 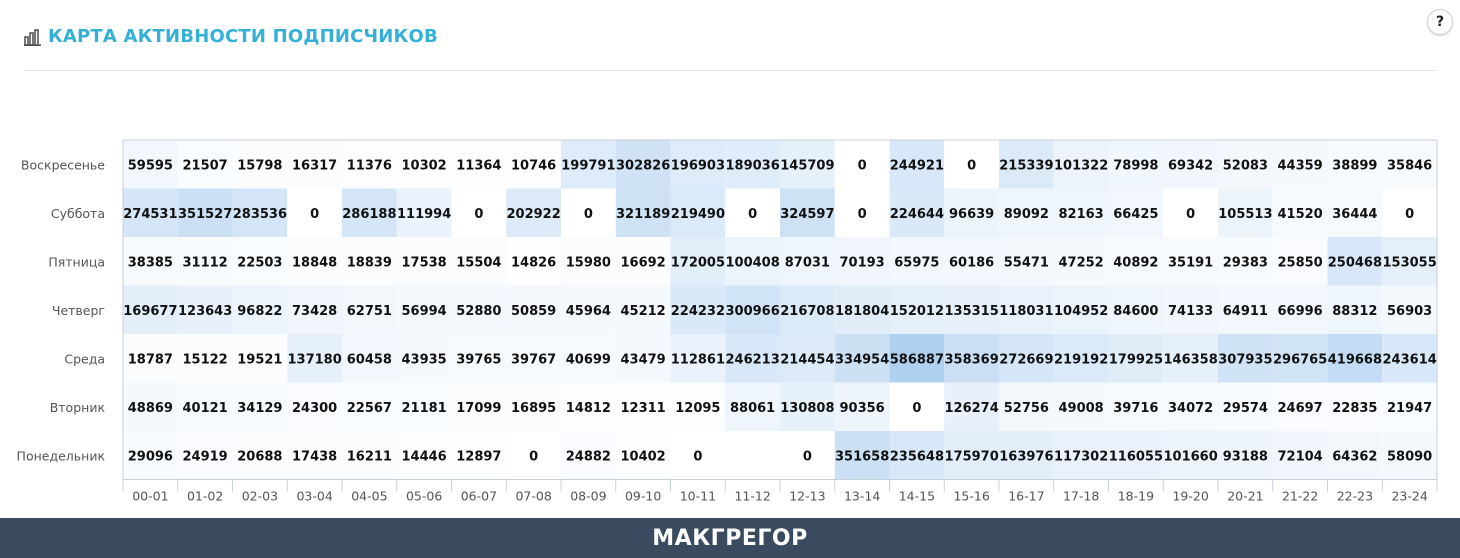 I want to click on cell-value-label: 41520, so click(x=1300, y=214).